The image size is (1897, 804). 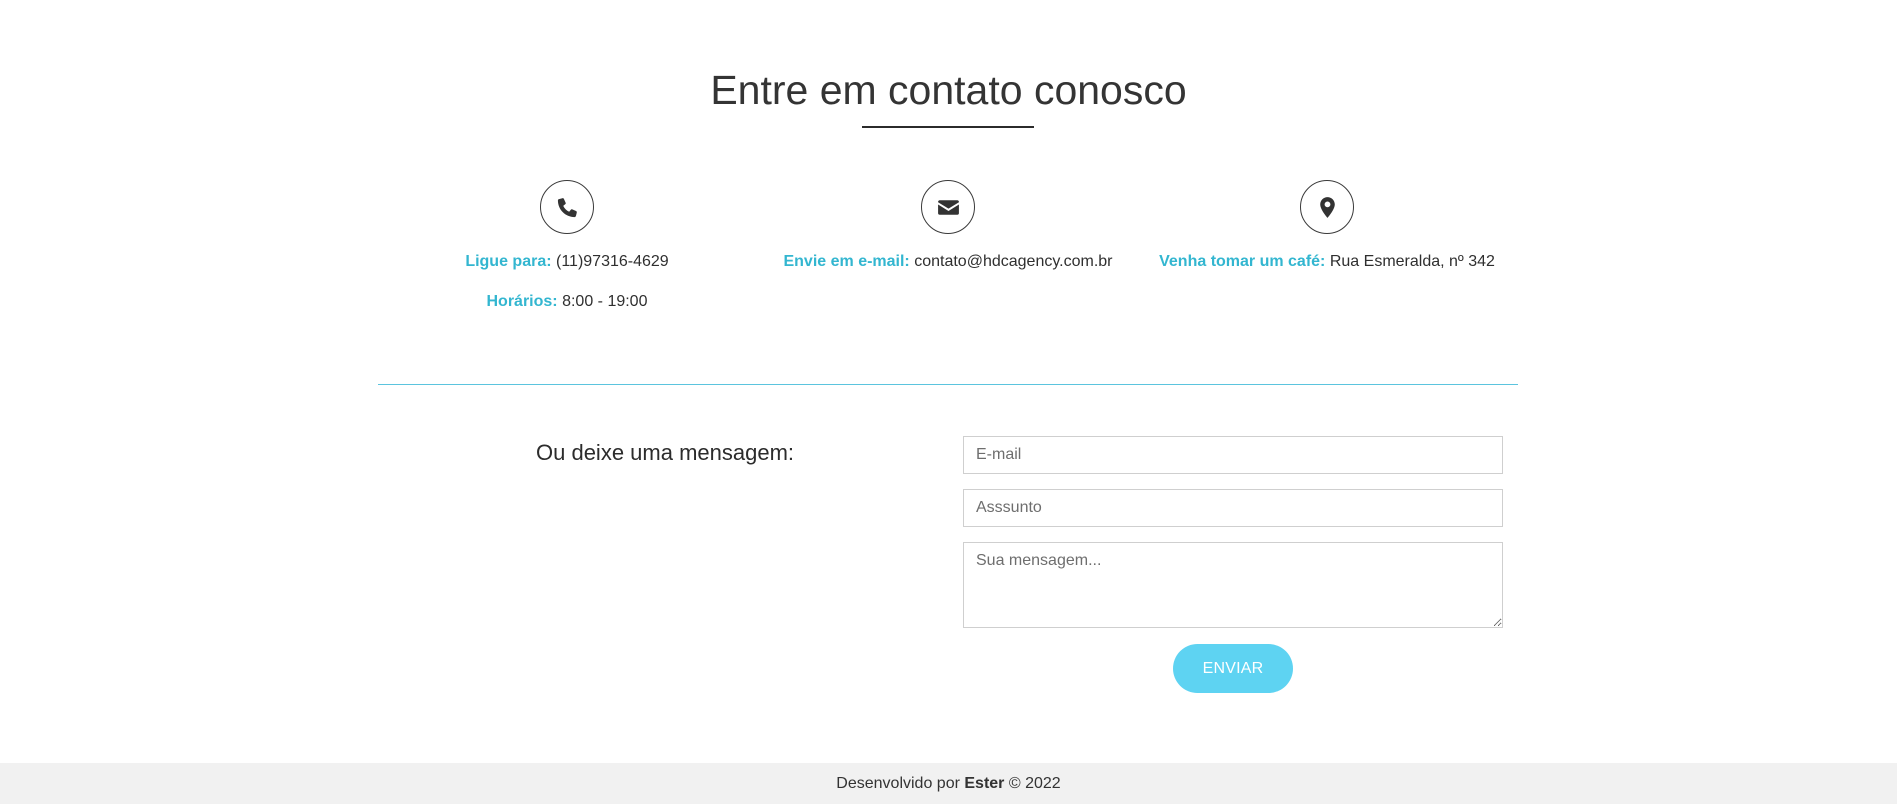 What do you see at coordinates (948, 384) in the screenshot?
I see `section-divider` at bounding box center [948, 384].